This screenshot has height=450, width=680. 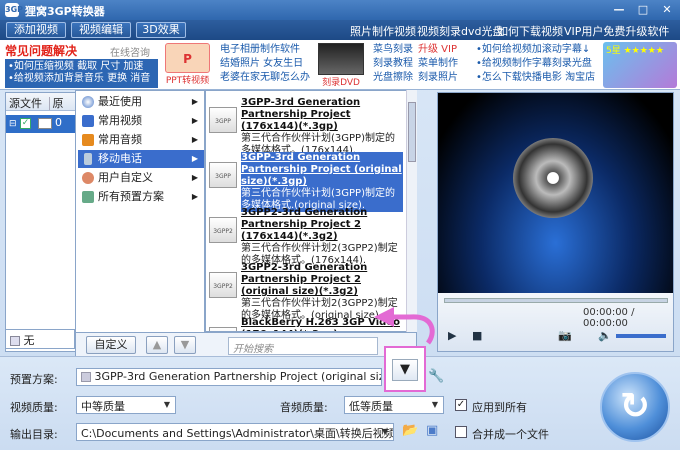 I want to click on link-photo-video: 照片制作视频, so click(x=383, y=31).